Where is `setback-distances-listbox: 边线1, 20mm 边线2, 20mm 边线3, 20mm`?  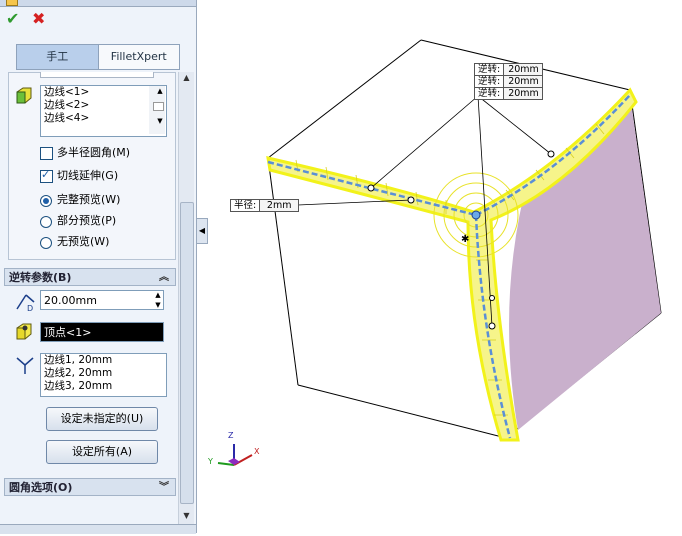
setback-distances-listbox: 边线1, 20mm 边线2, 20mm 边线3, 20mm is located at coordinates (103, 375).